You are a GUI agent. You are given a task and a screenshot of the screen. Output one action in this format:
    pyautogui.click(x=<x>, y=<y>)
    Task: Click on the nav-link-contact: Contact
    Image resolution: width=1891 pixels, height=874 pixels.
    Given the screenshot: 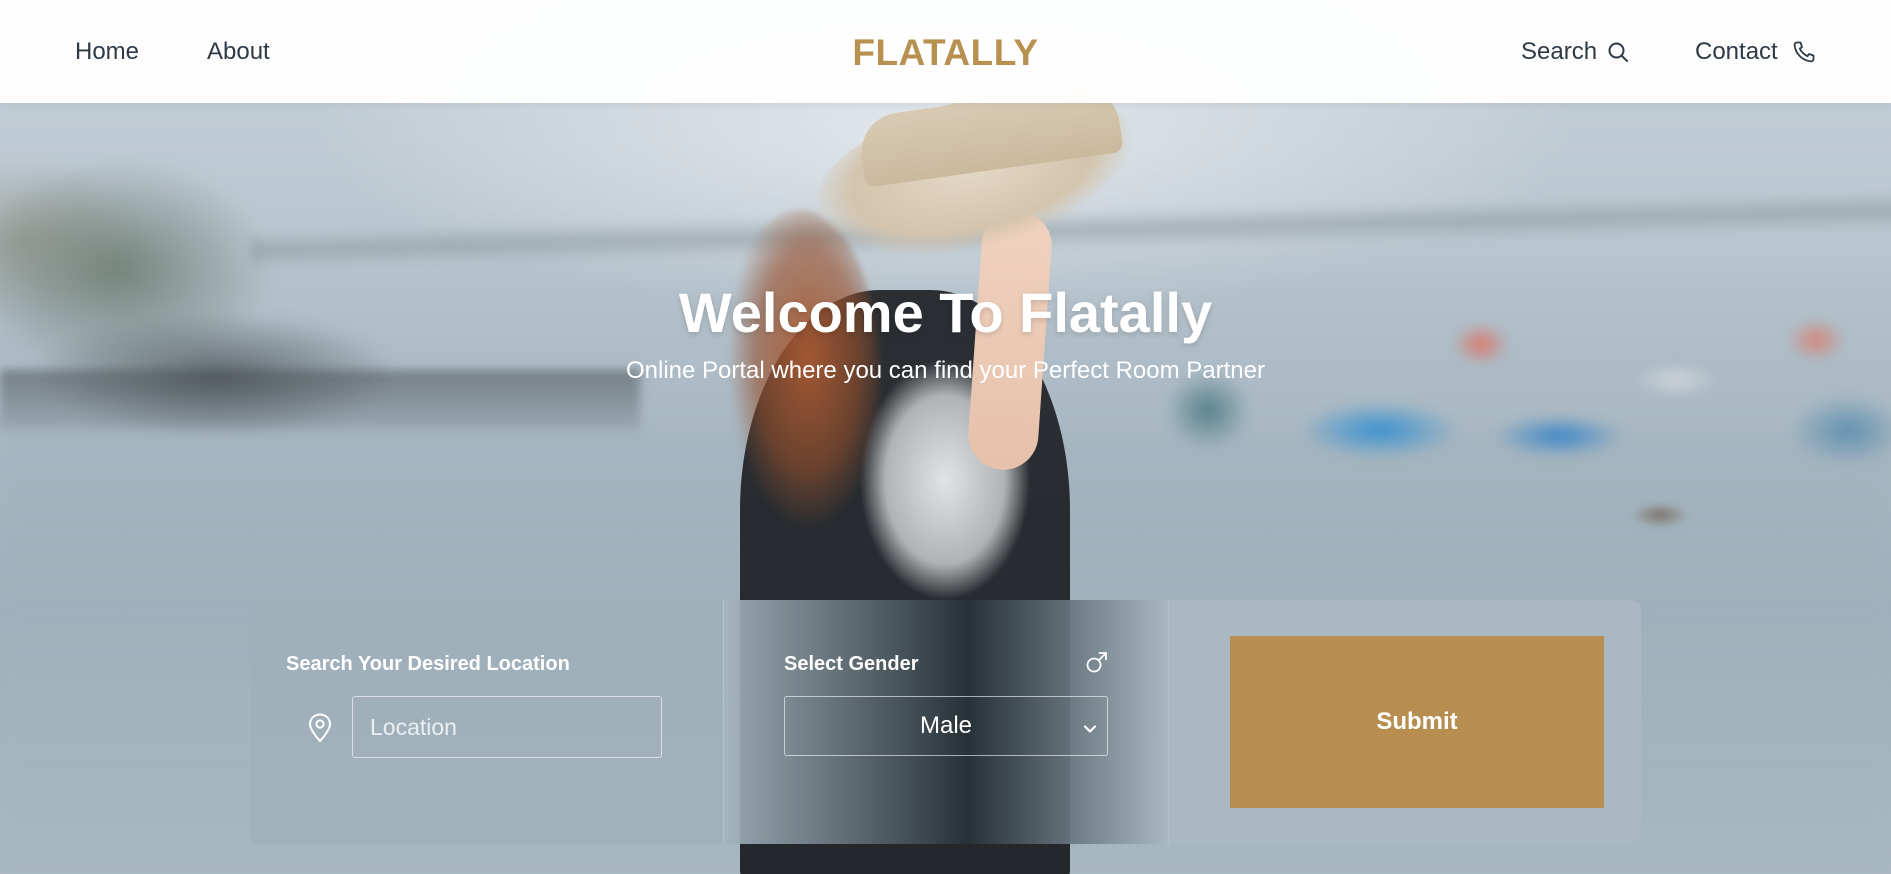 What is the action you would take?
    pyautogui.click(x=1736, y=52)
    